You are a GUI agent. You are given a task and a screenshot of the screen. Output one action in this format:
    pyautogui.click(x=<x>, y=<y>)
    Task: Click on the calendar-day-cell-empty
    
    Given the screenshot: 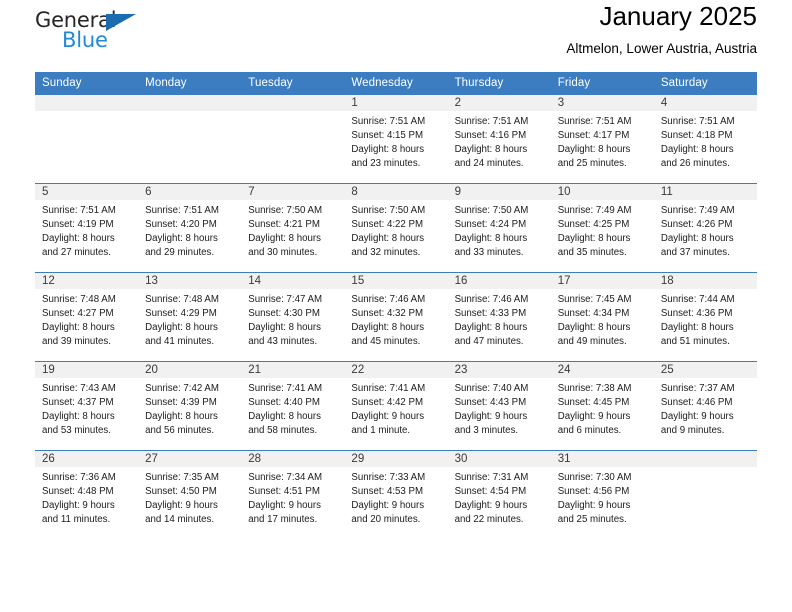 What is the action you would take?
    pyautogui.click(x=190, y=139)
    